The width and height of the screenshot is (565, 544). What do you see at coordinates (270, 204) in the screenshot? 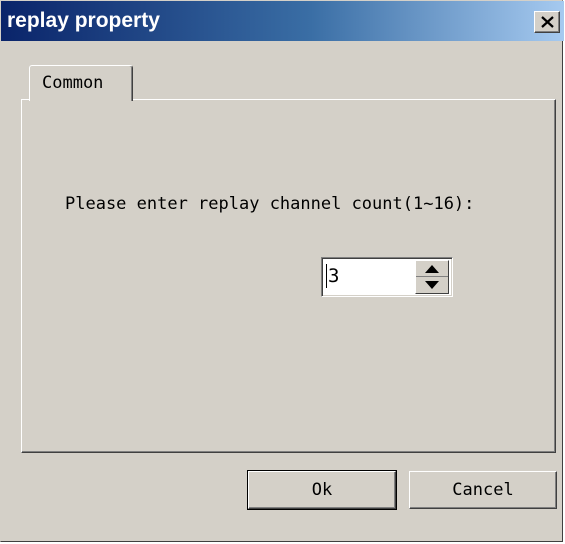
I see `channel-count-prompt: Please enter replay channel count(1~16):` at bounding box center [270, 204].